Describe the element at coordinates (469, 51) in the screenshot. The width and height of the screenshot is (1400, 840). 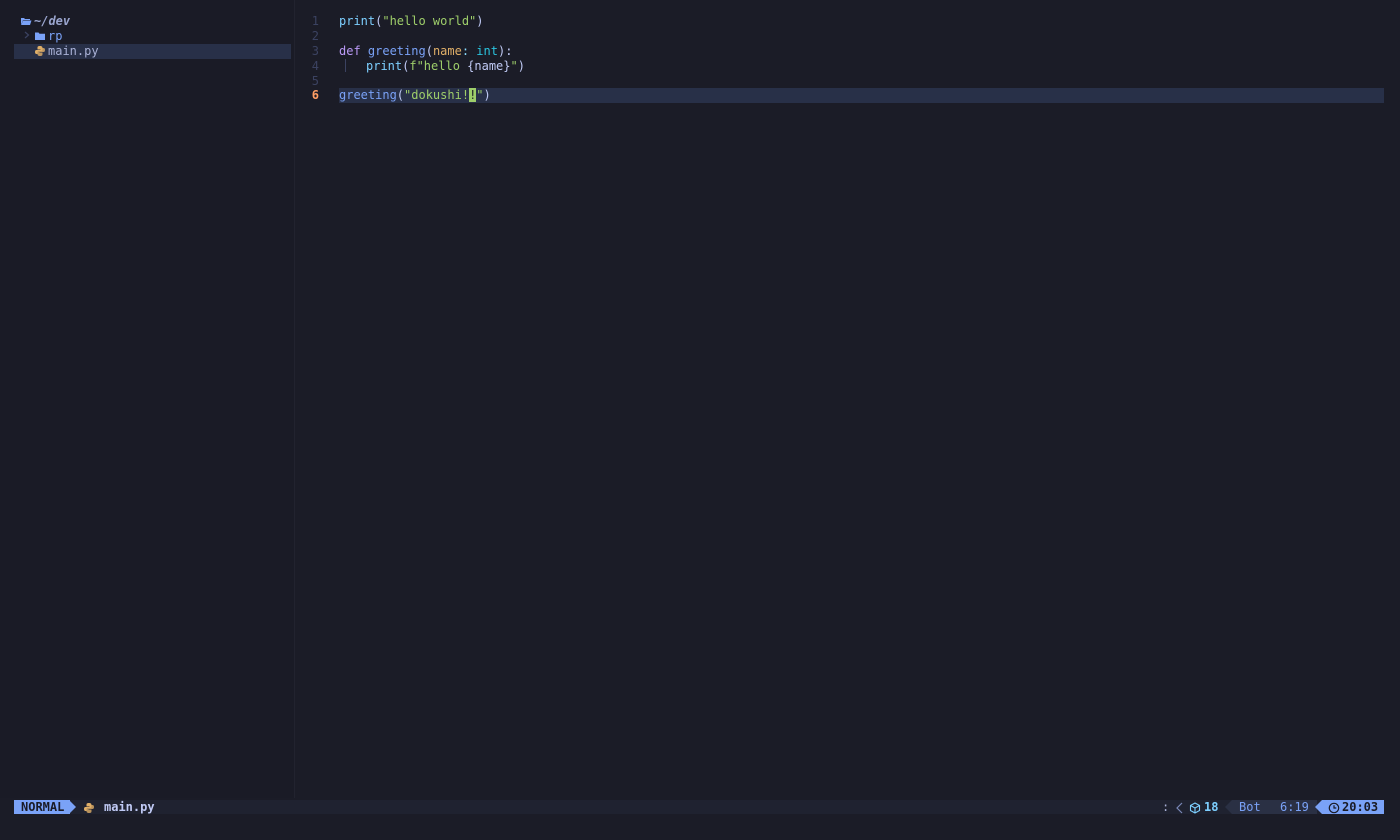
I see `code-token: :` at that location.